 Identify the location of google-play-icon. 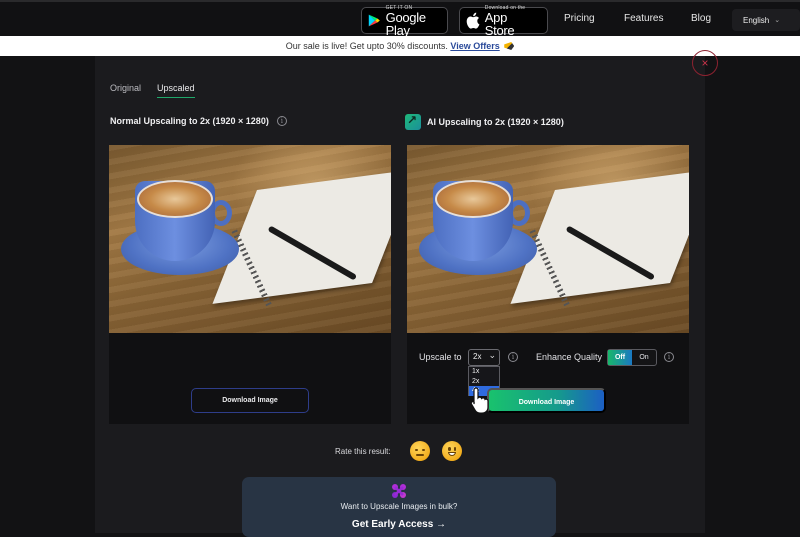
(374, 20).